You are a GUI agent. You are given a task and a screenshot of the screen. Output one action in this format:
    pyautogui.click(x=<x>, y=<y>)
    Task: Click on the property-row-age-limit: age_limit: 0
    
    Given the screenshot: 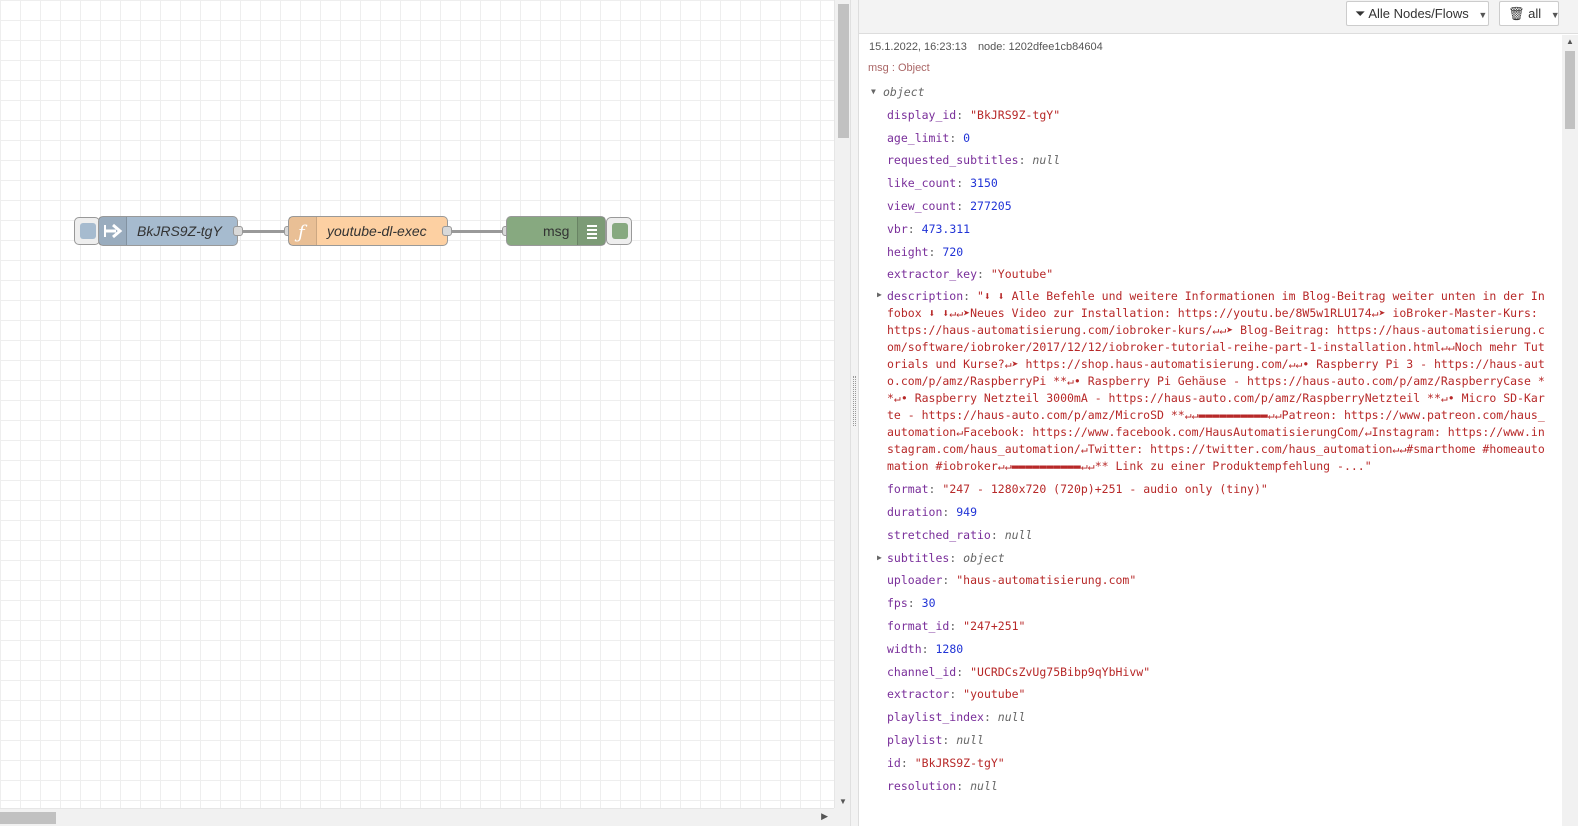 What is the action you would take?
    pyautogui.click(x=1213, y=138)
    